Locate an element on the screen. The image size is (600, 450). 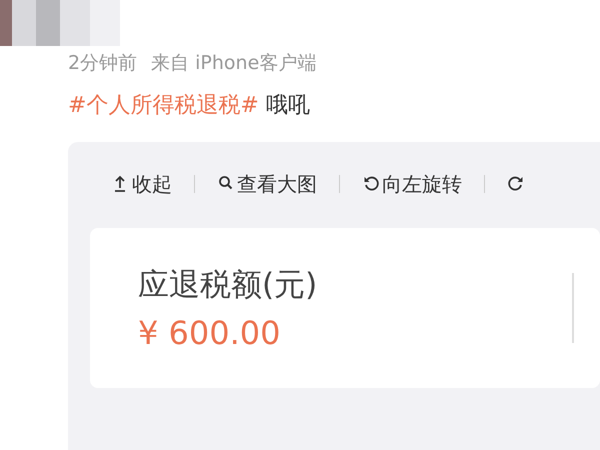
collapse-button: 收起 is located at coordinates (142, 184).